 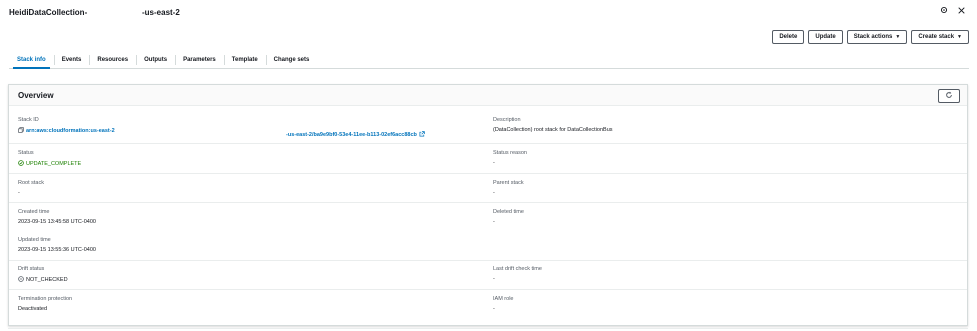 What do you see at coordinates (488, 188) in the screenshot?
I see `row-root-stack: Root stack - Parent stack -` at bounding box center [488, 188].